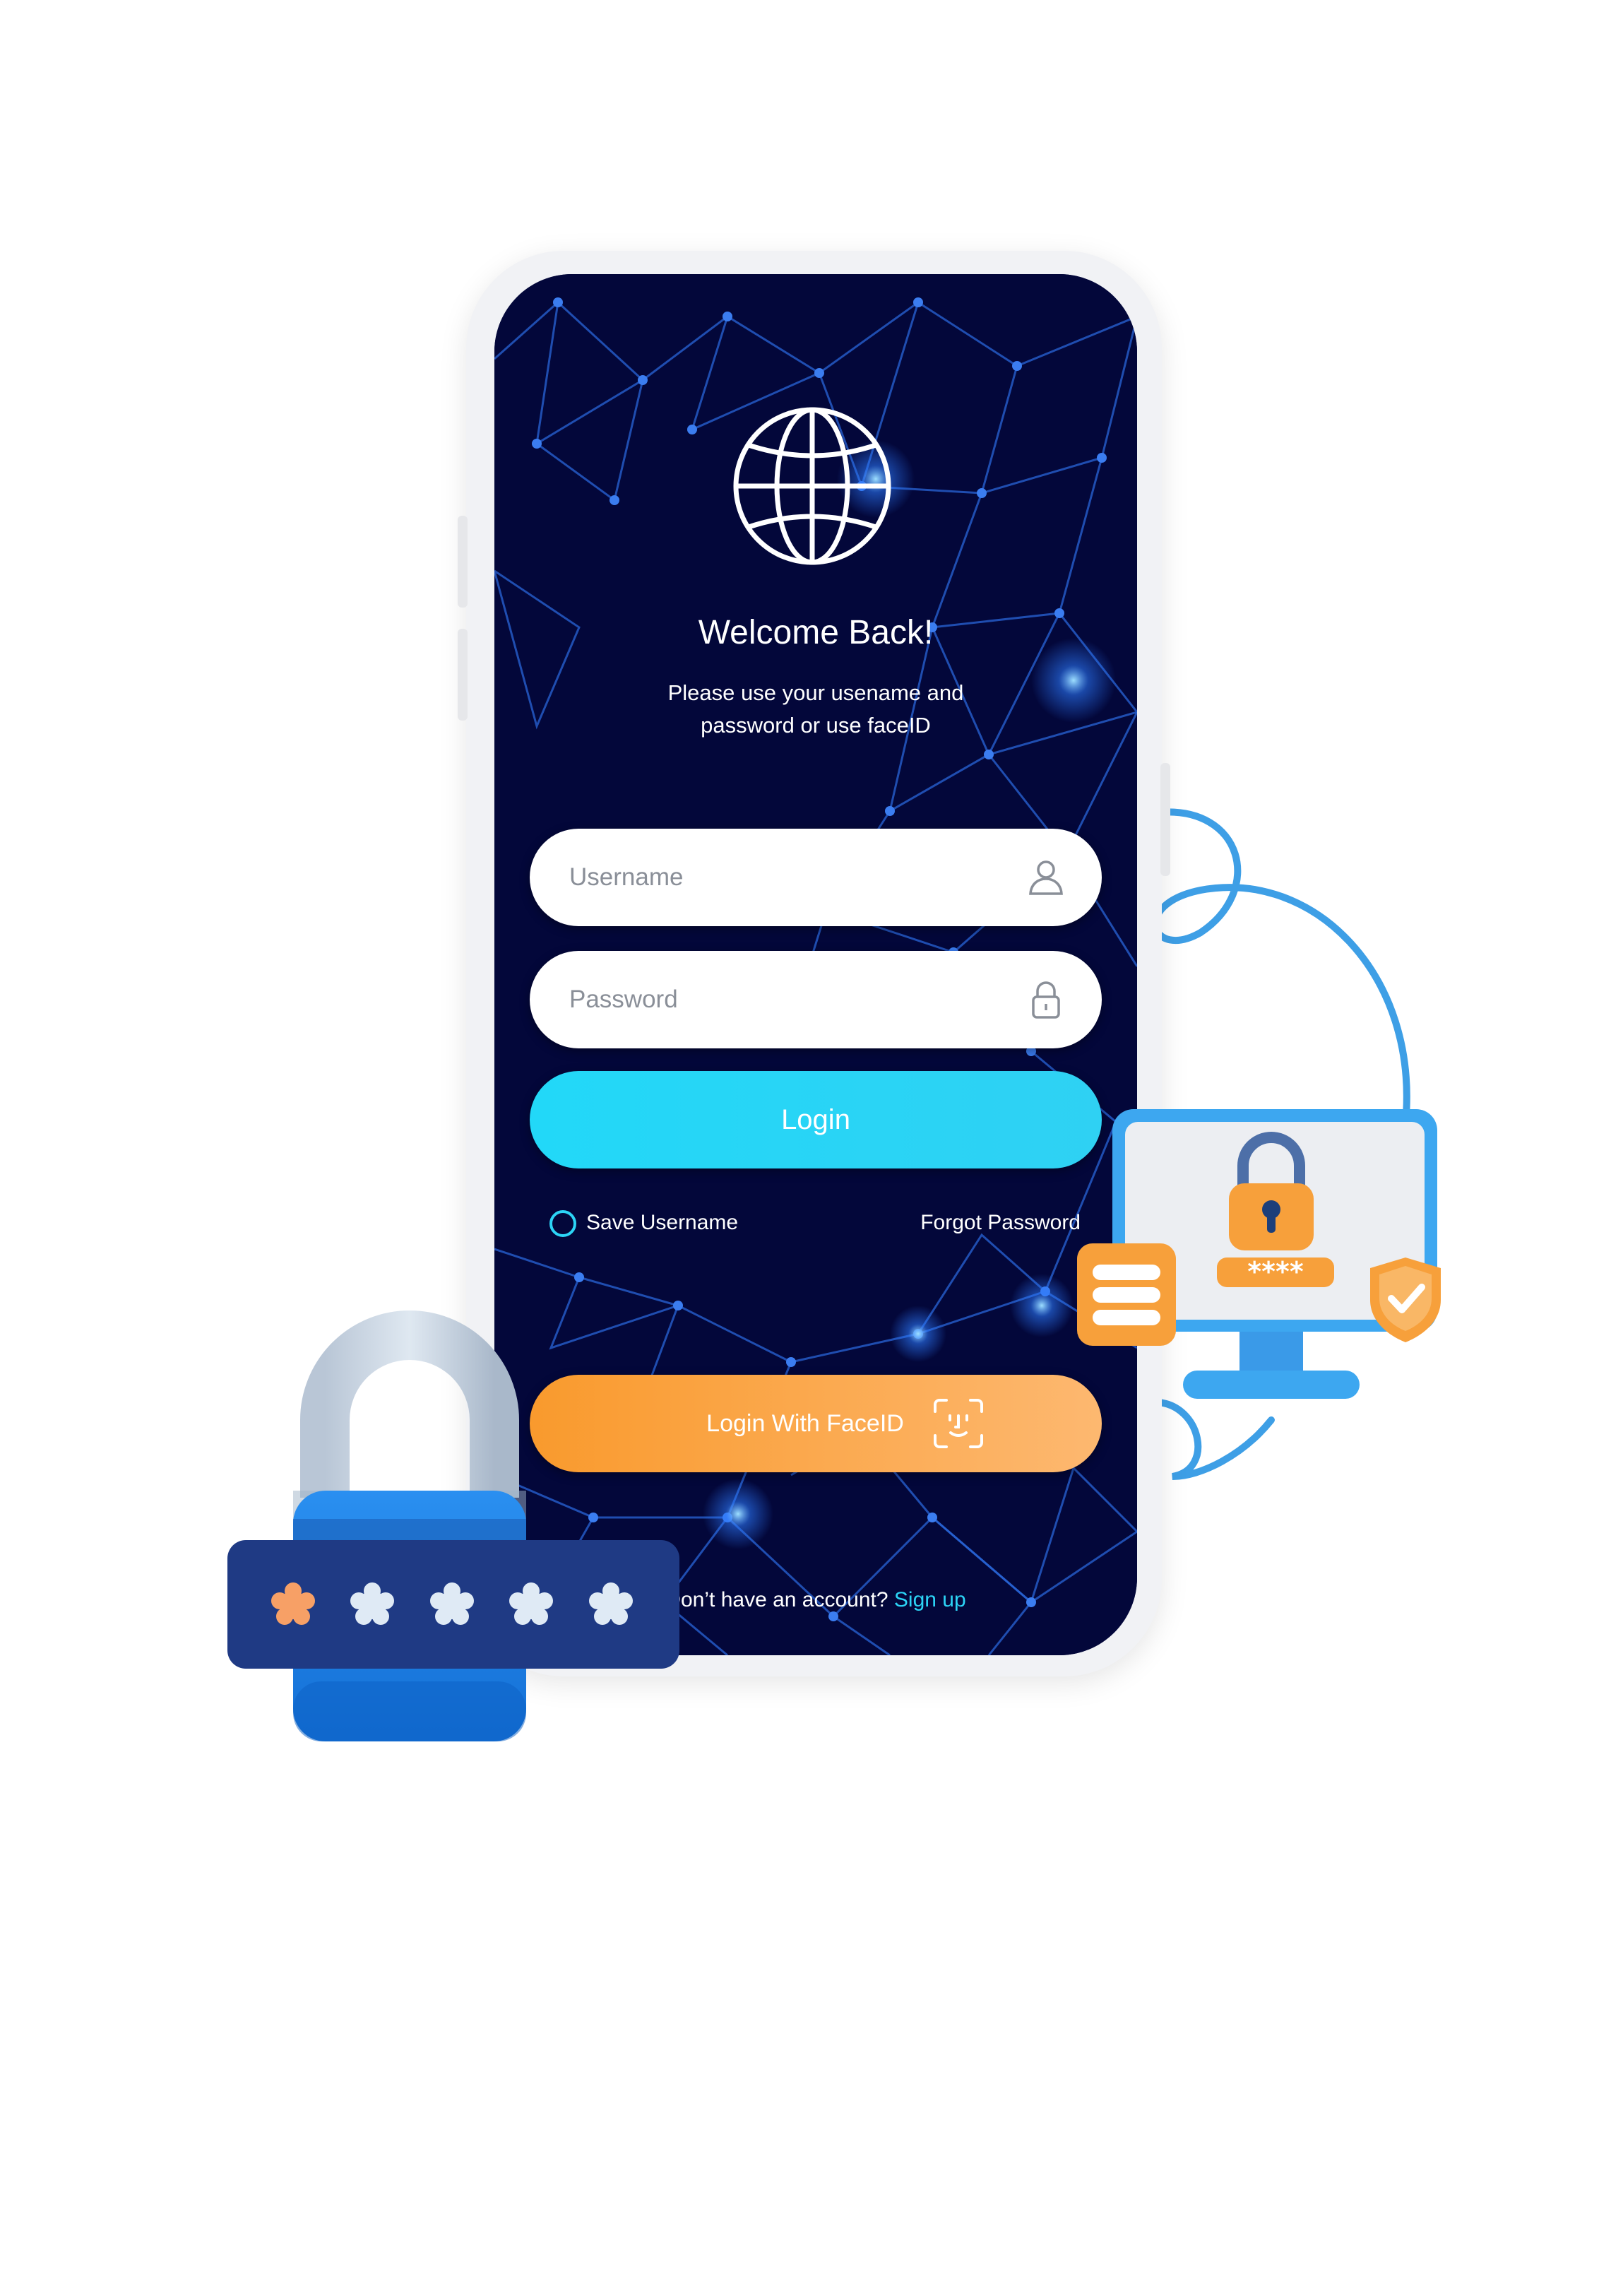 The width and height of the screenshot is (1623, 2296). Describe the element at coordinates (453, 1525) in the screenshot. I see `padlock-illustration` at that location.